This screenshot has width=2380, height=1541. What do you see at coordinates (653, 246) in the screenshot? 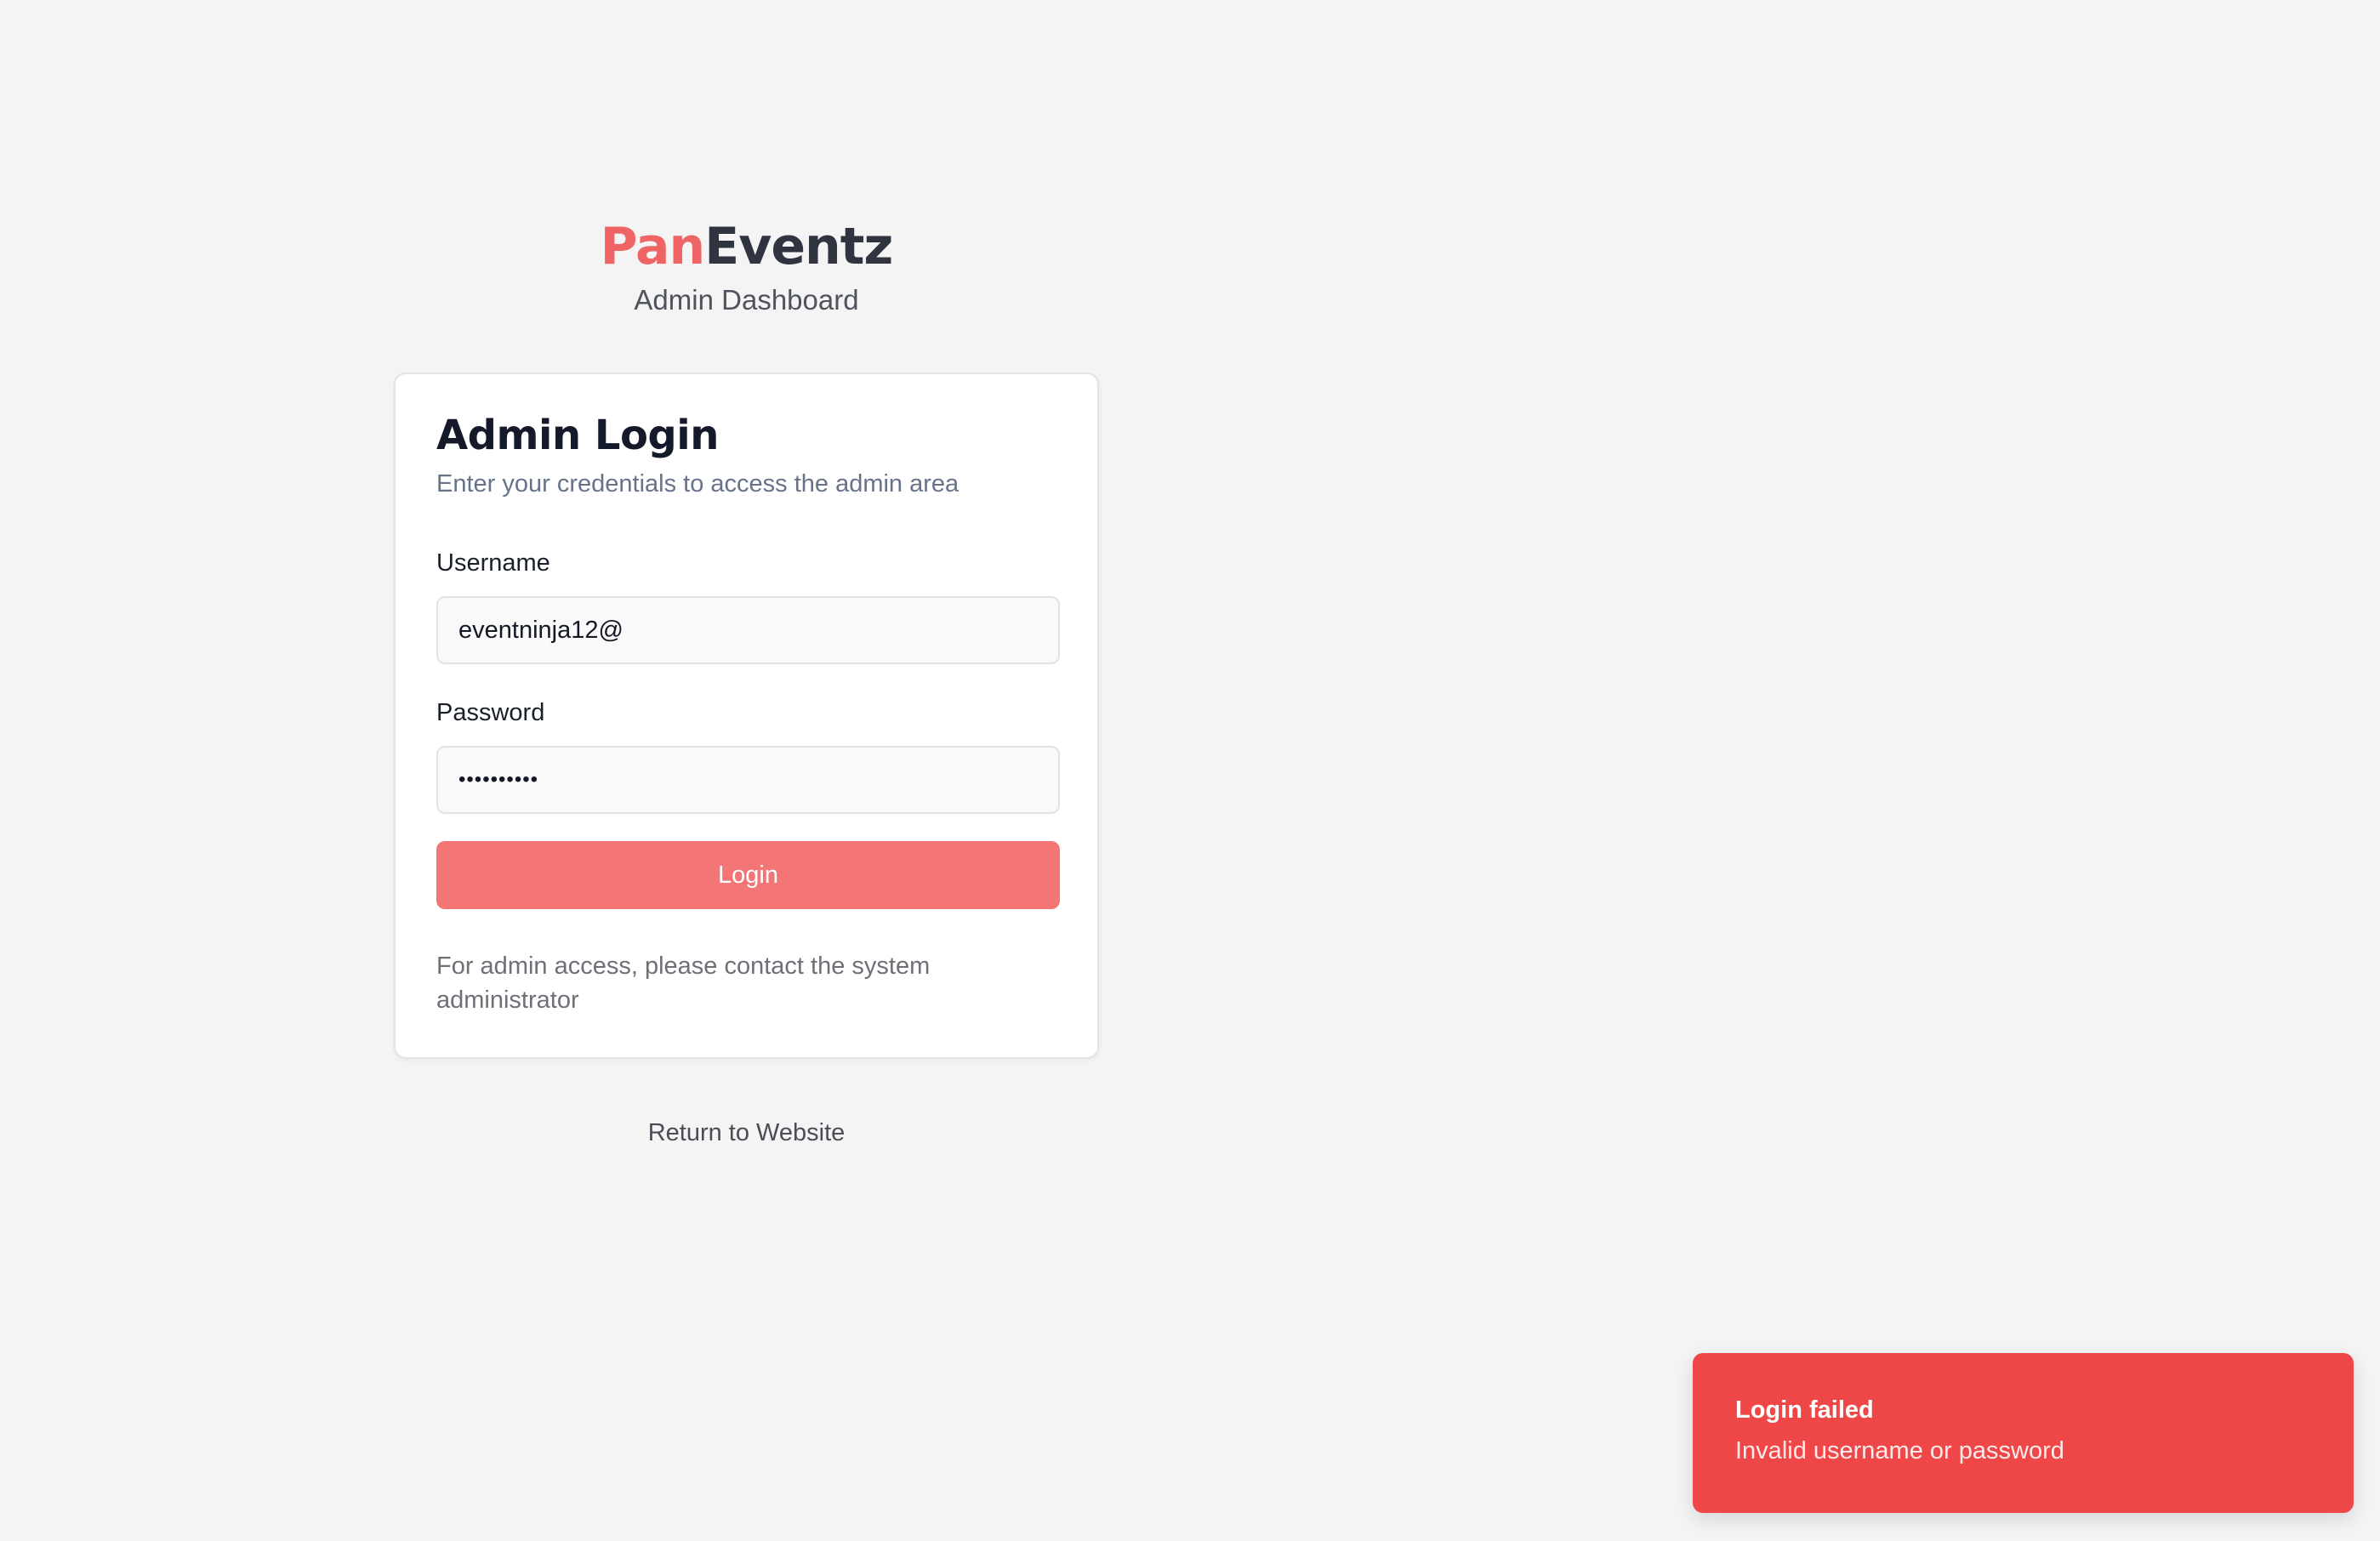
I see `brand-name-pan: Pan` at bounding box center [653, 246].